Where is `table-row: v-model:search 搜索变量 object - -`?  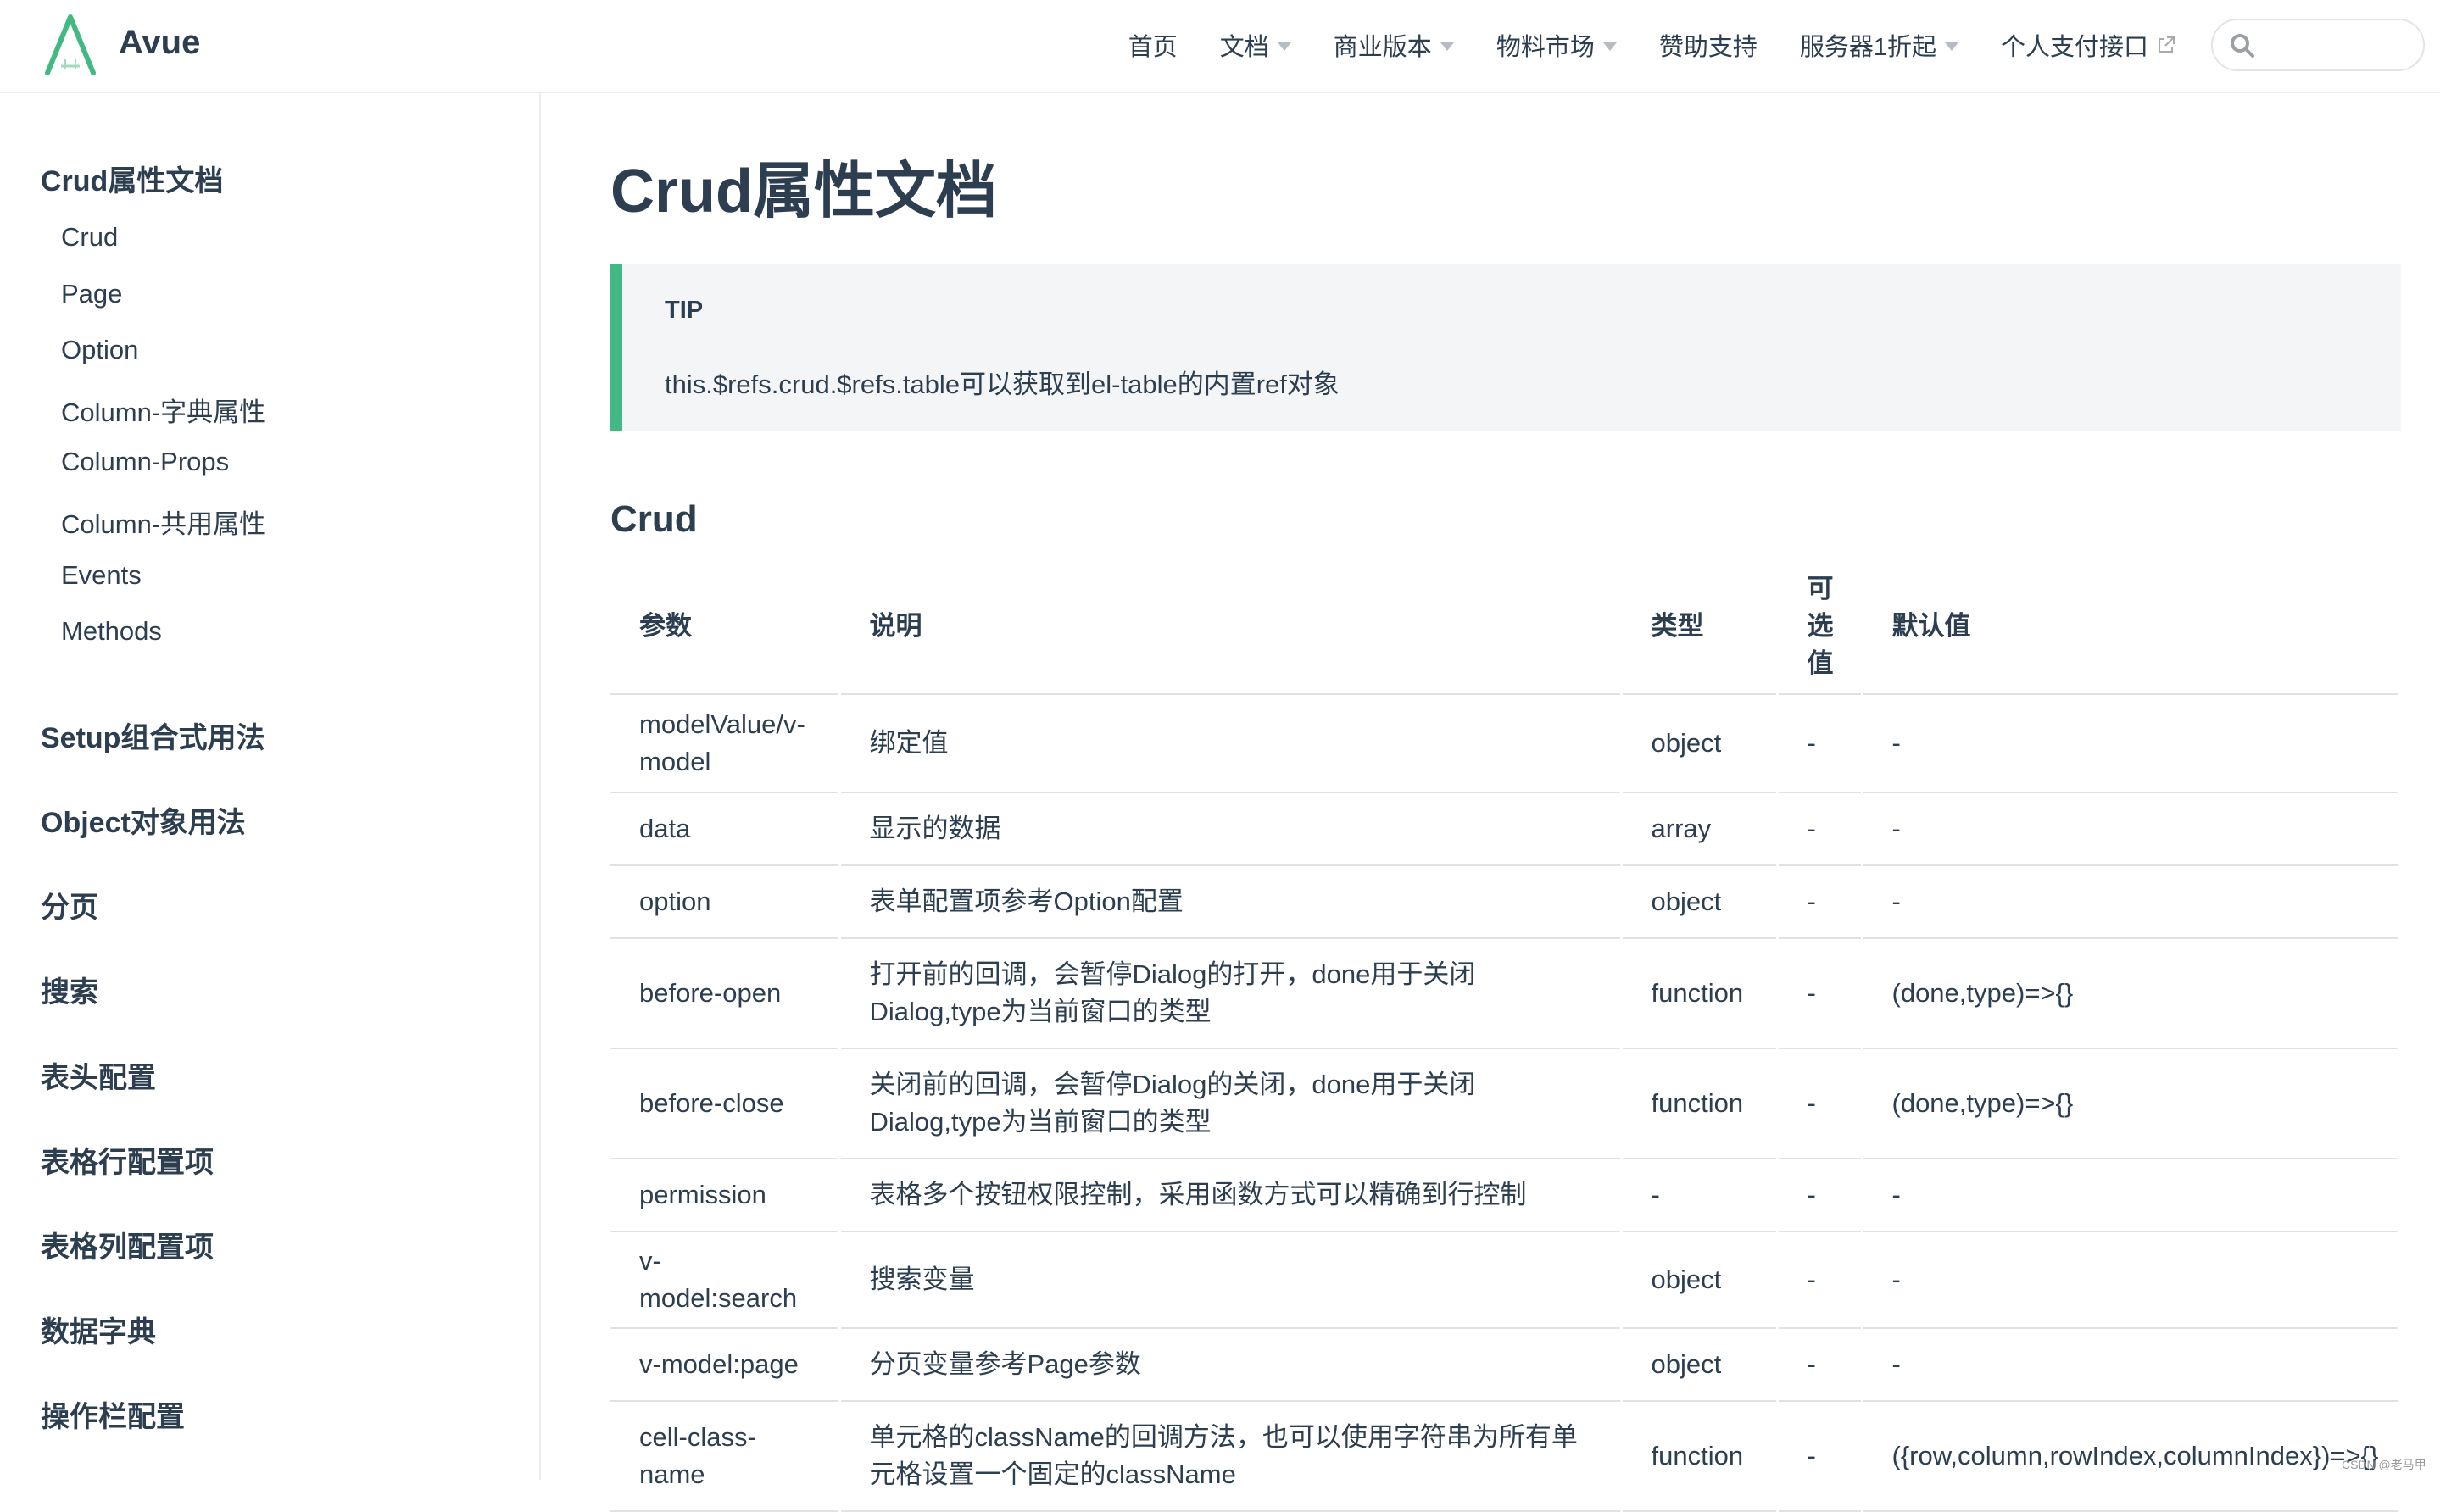 table-row: v-model:search 搜索变量 object - - is located at coordinates (1505, 1280).